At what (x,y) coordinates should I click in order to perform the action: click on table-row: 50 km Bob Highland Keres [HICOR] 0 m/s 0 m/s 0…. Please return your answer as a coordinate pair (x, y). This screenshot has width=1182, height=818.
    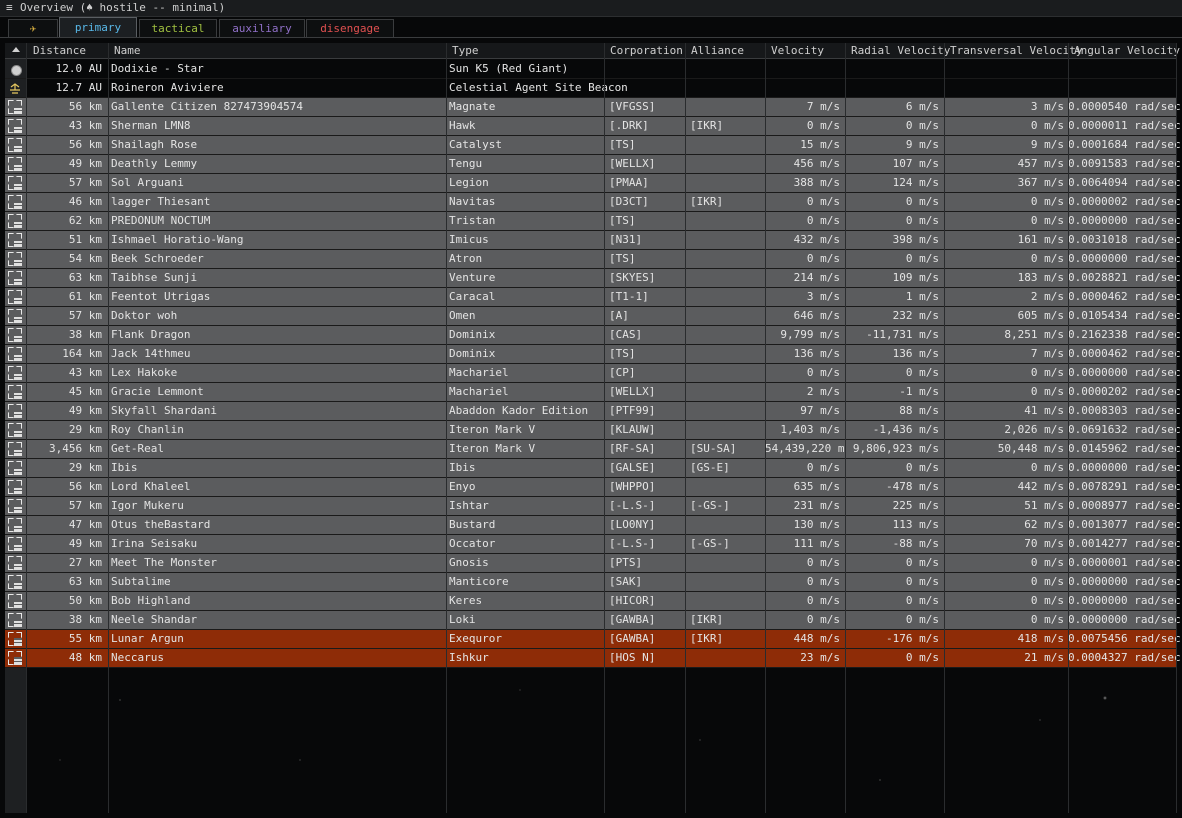
    Looking at the image, I should click on (593, 601).